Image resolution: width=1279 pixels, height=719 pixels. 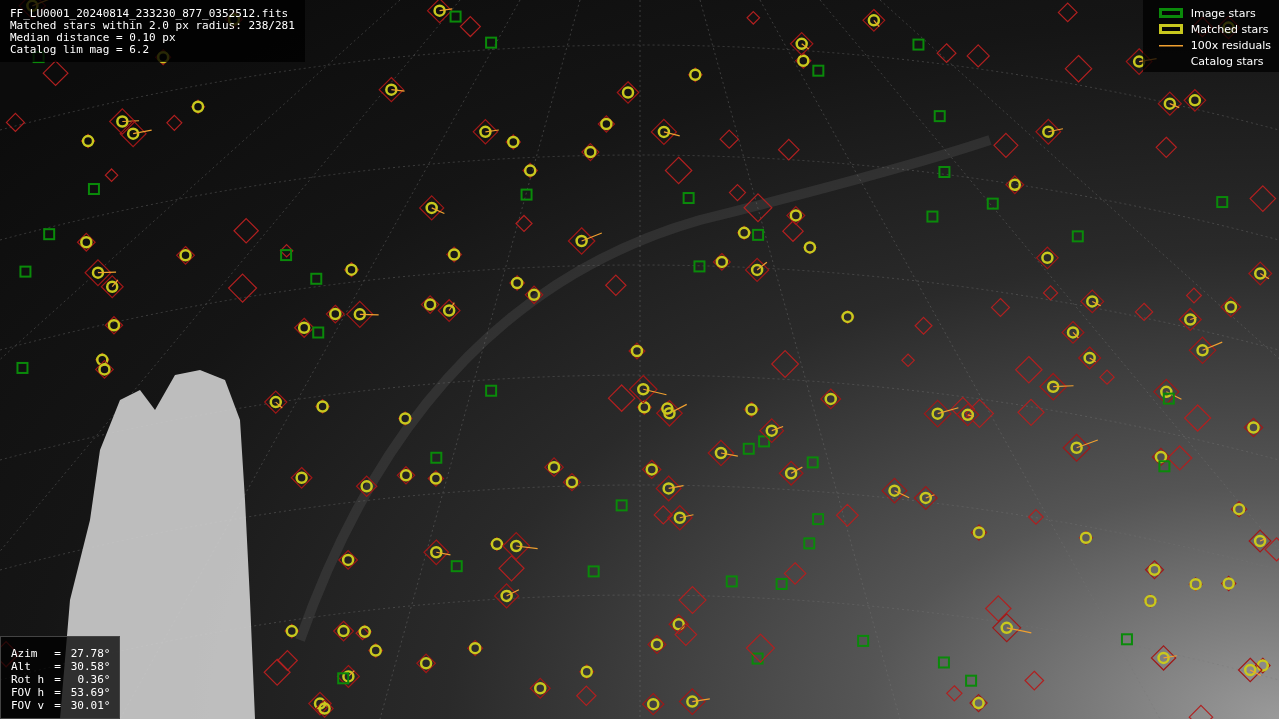 What do you see at coordinates (28, 679) in the screenshot?
I see `pointing-label: Rot h` at bounding box center [28, 679].